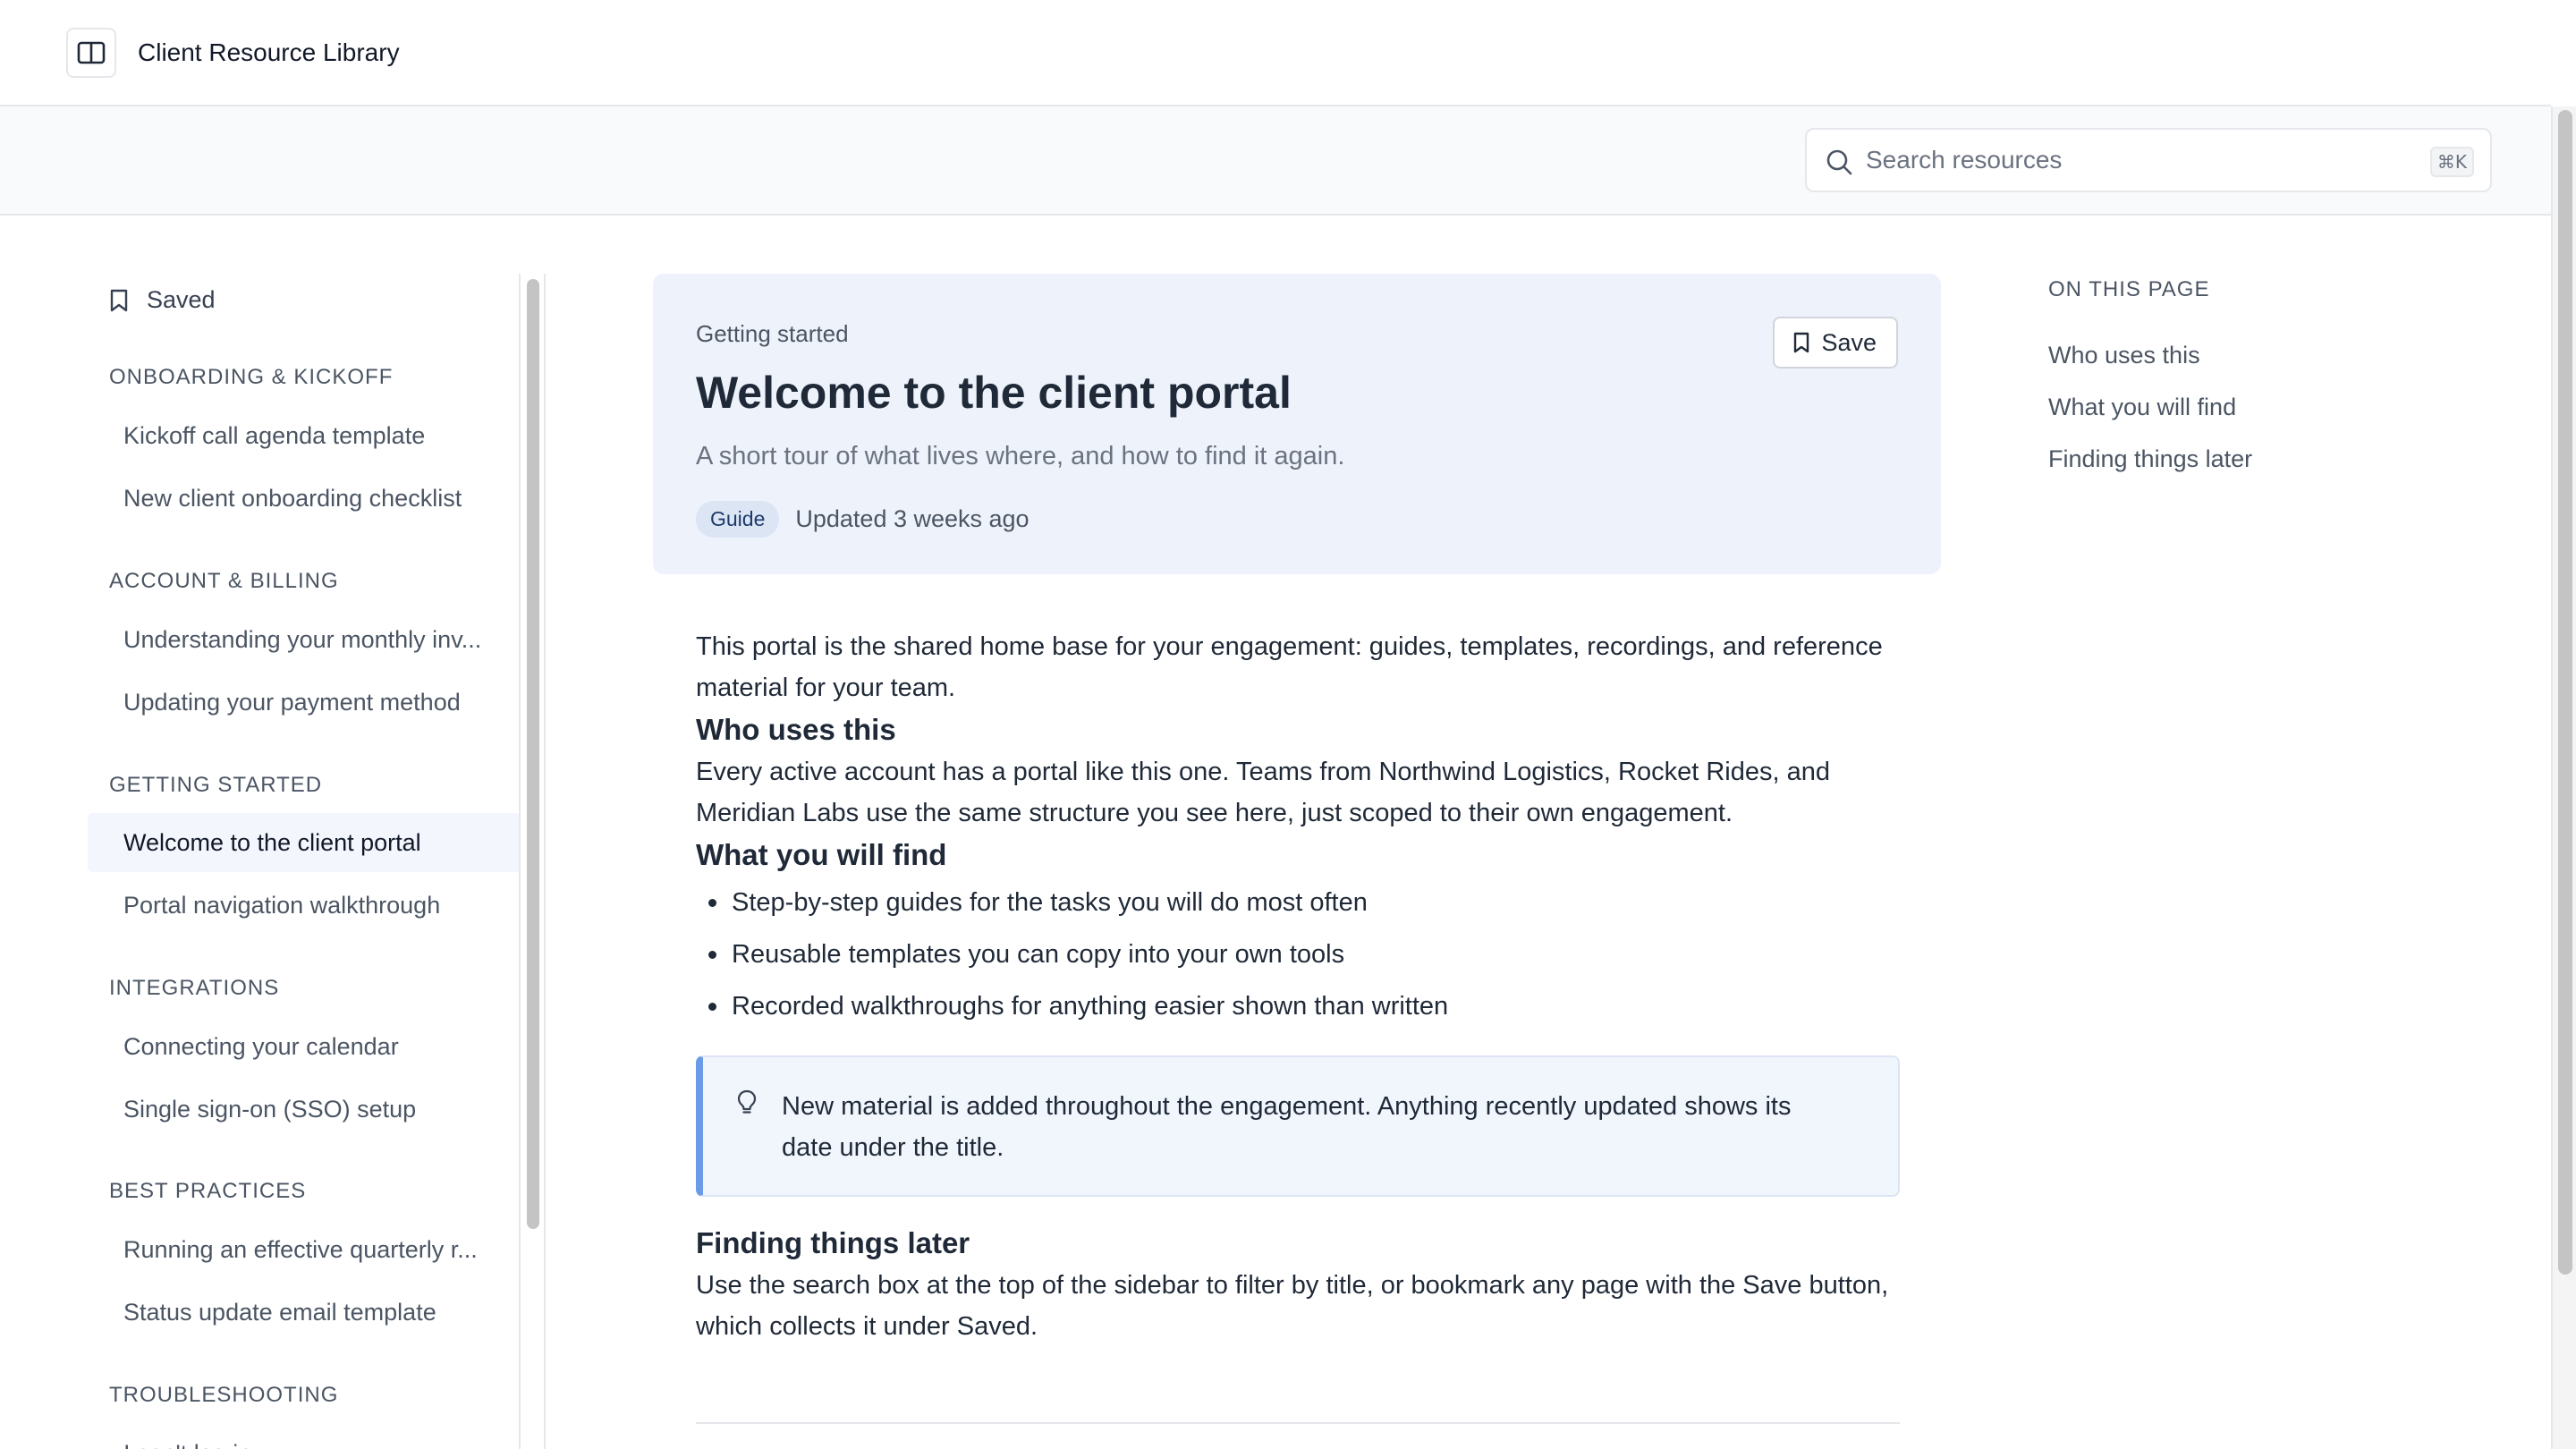 Image resolution: width=2576 pixels, height=1449 pixels. Describe the element at coordinates (304, 905) in the screenshot. I see `sidebar-item-navigation-walkthrough: Portal navigation walkthrough` at that location.